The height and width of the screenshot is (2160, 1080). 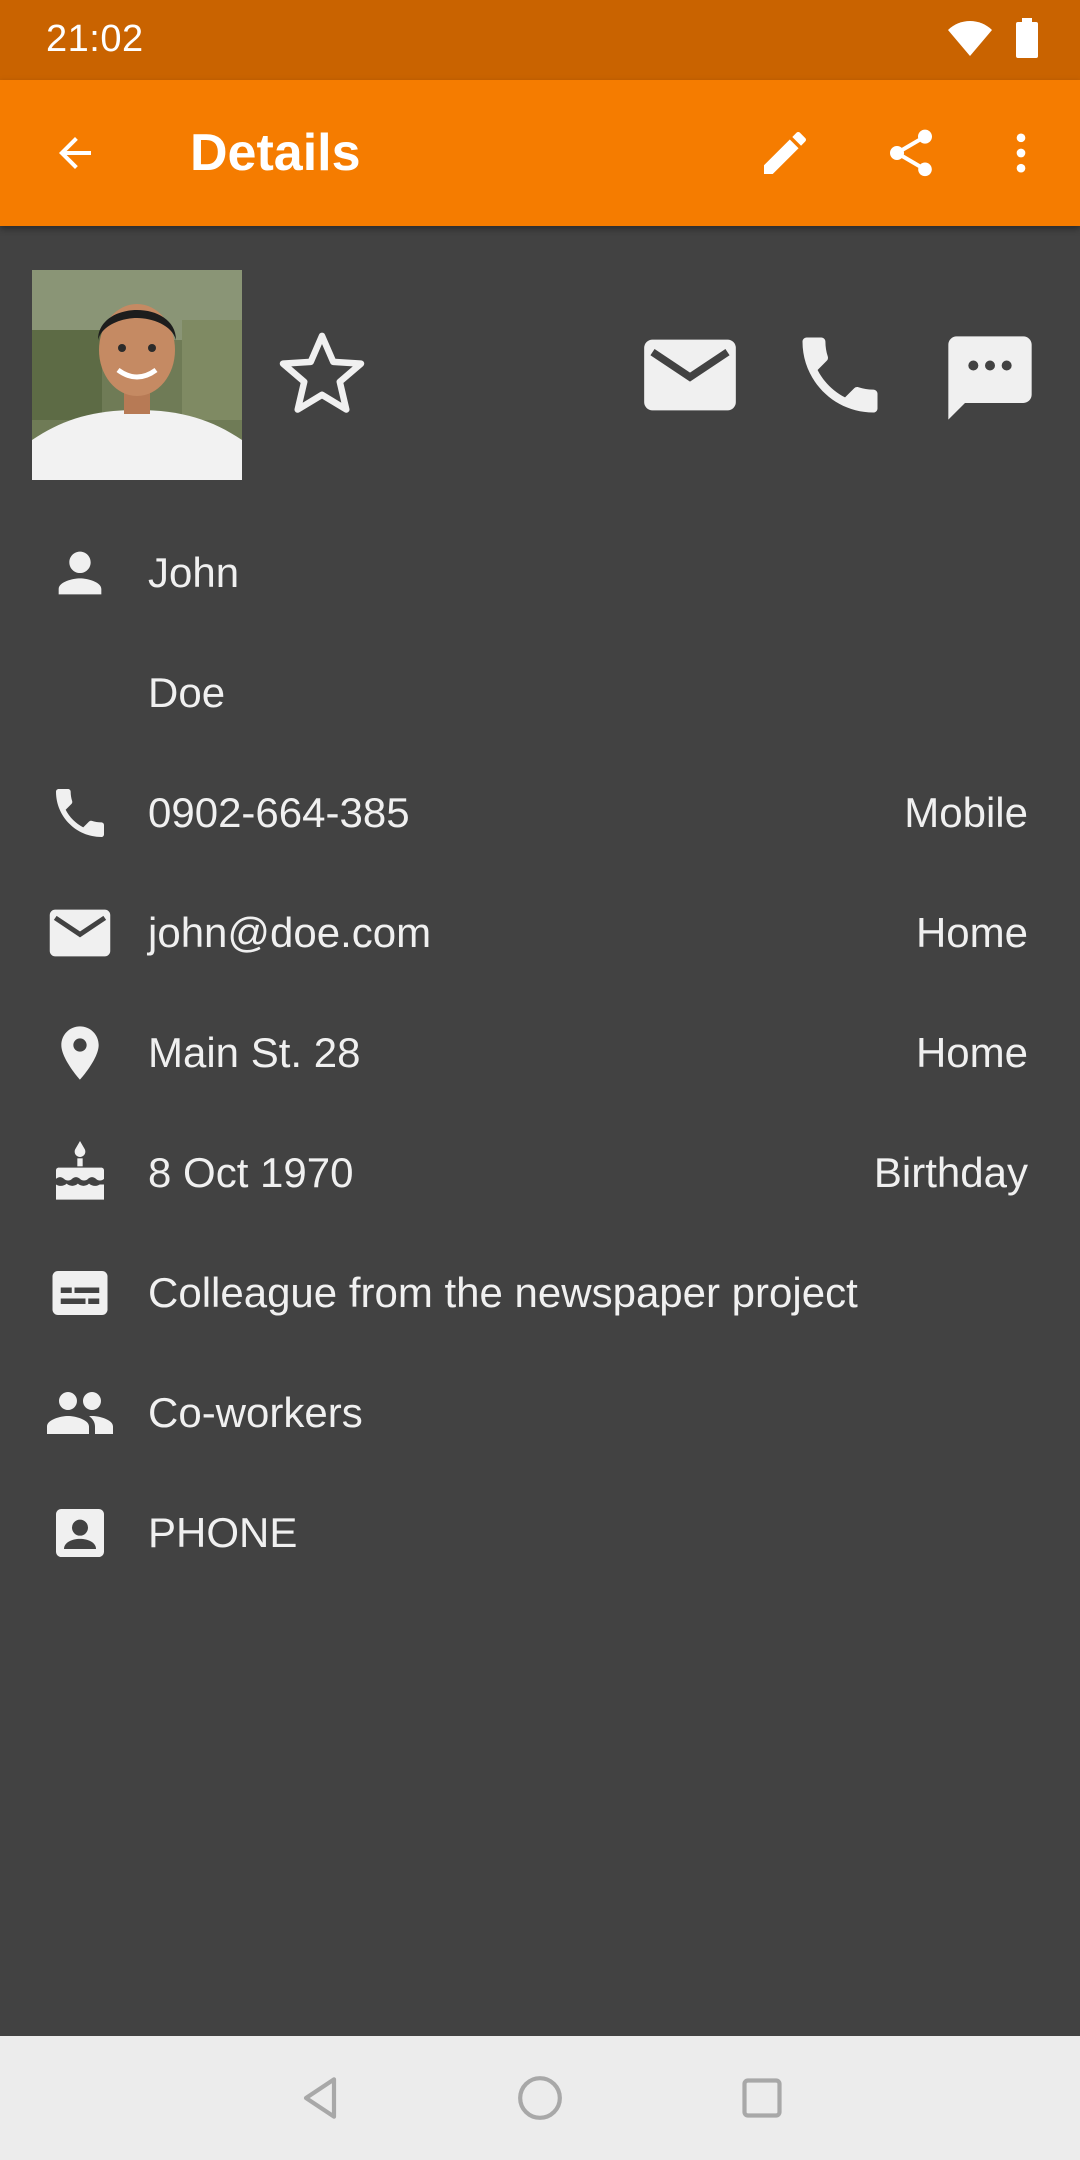 What do you see at coordinates (540, 813) in the screenshot?
I see `phone-row: 0902-664-385 Mobile` at bounding box center [540, 813].